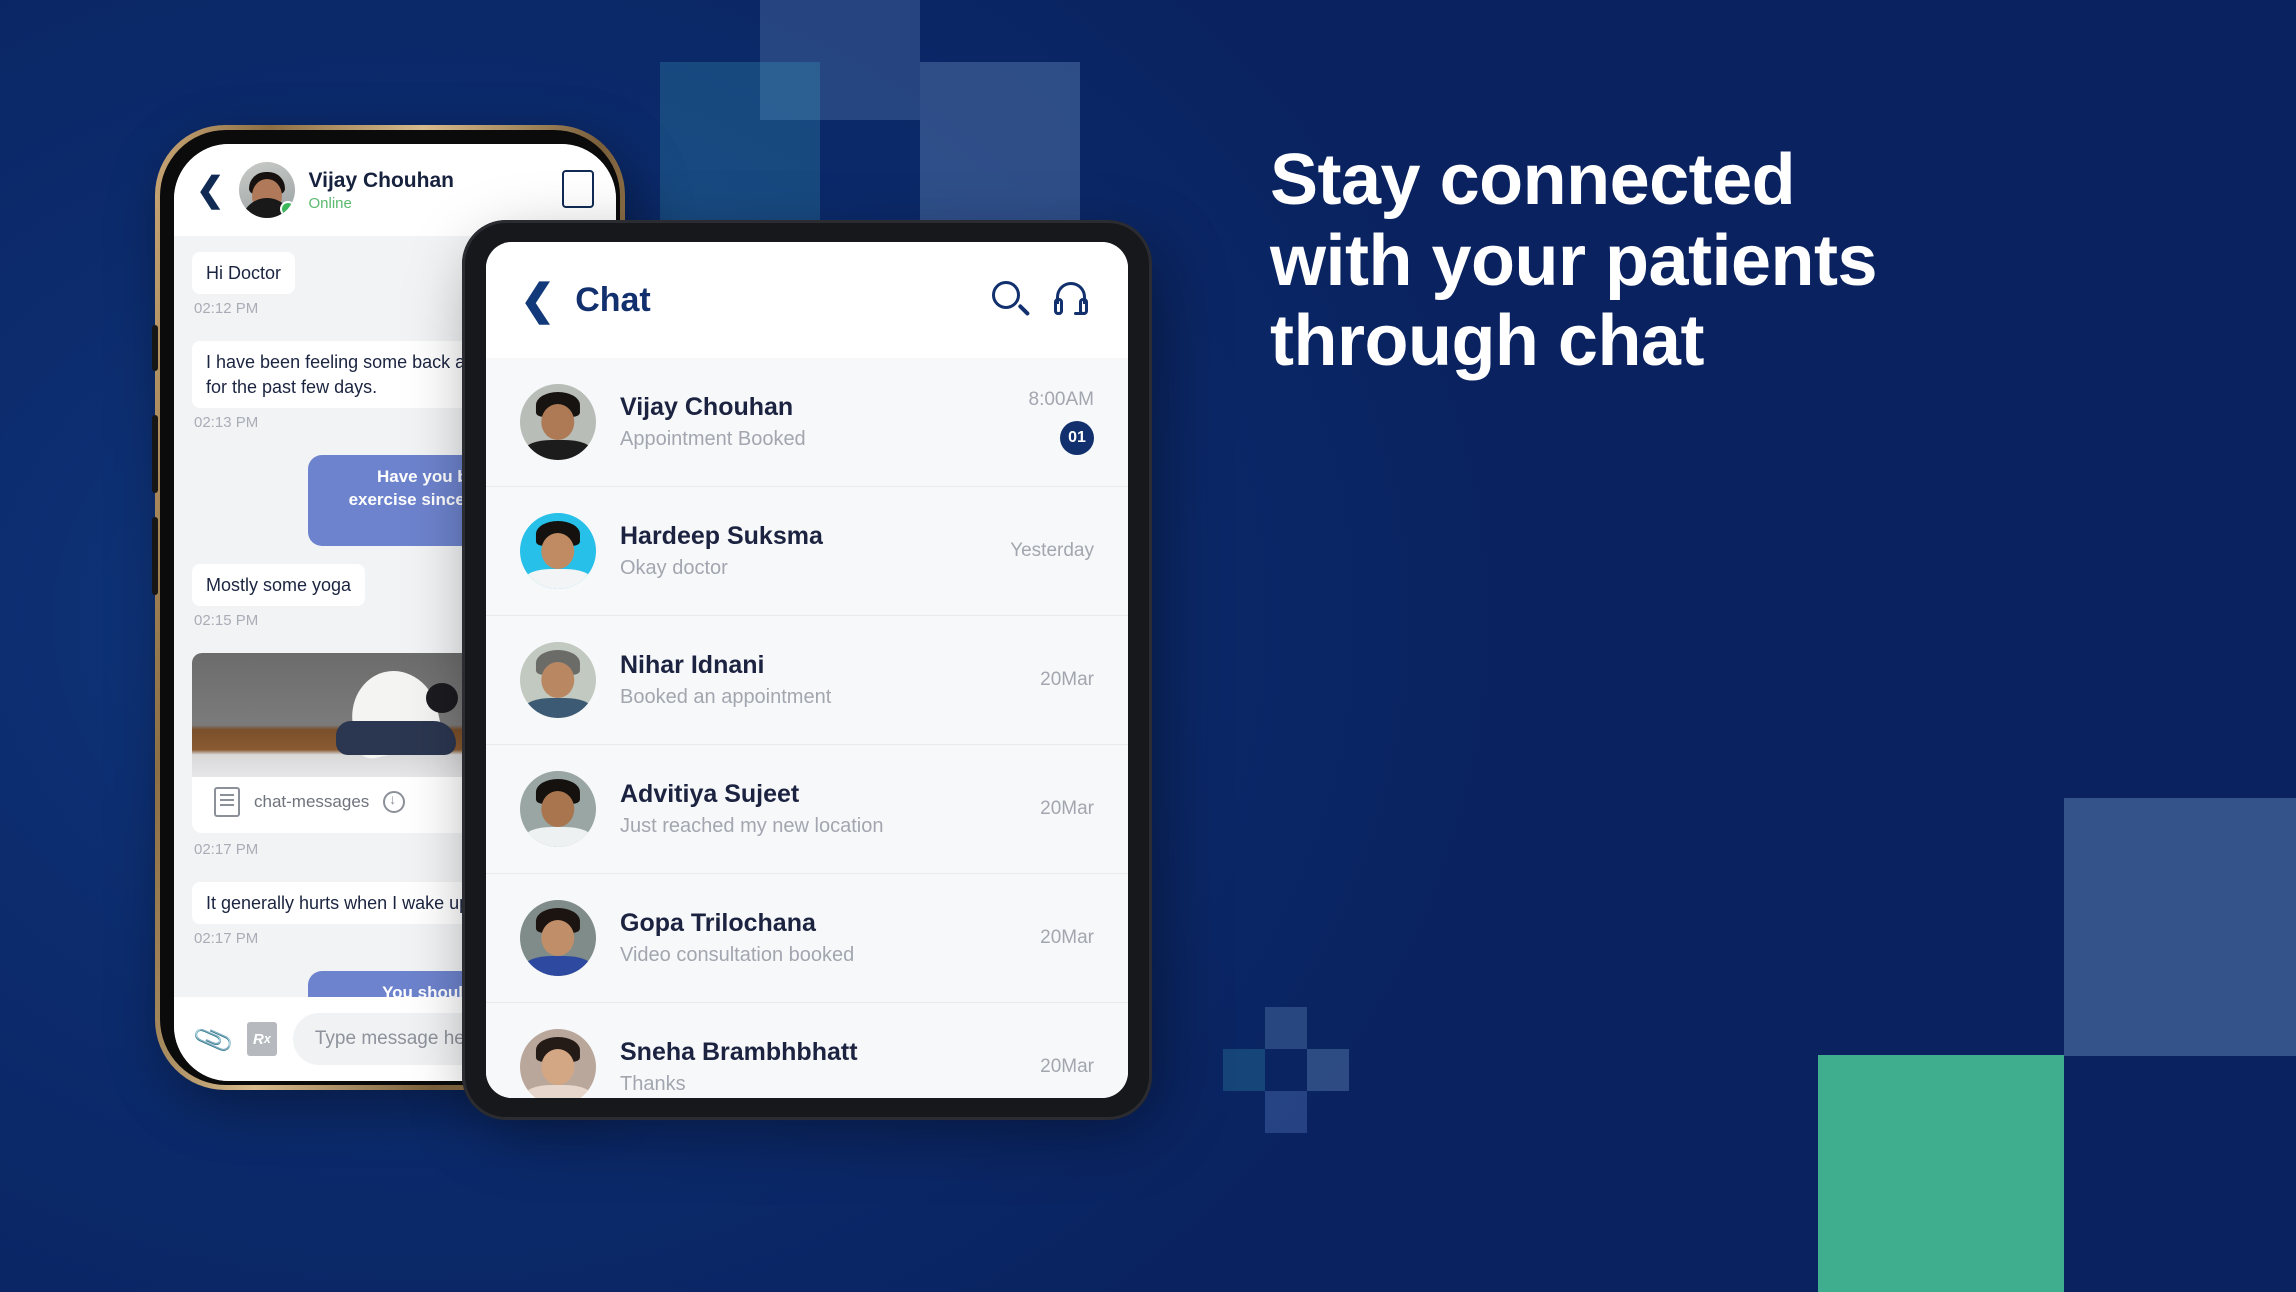  Describe the element at coordinates (818, 938) in the screenshot. I see `chat-item-text: Gopa Trilochana Video consultation booked` at that location.